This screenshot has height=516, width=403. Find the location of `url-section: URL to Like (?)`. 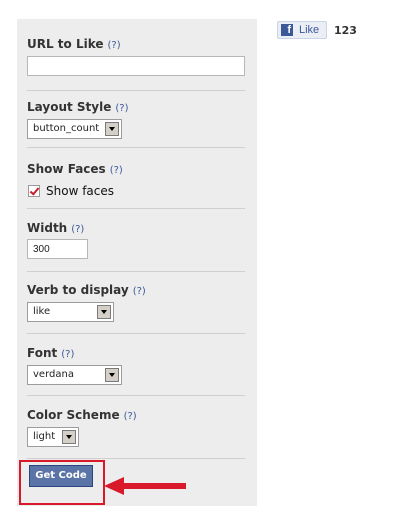

url-section: URL to Like (?) is located at coordinates (136, 42).